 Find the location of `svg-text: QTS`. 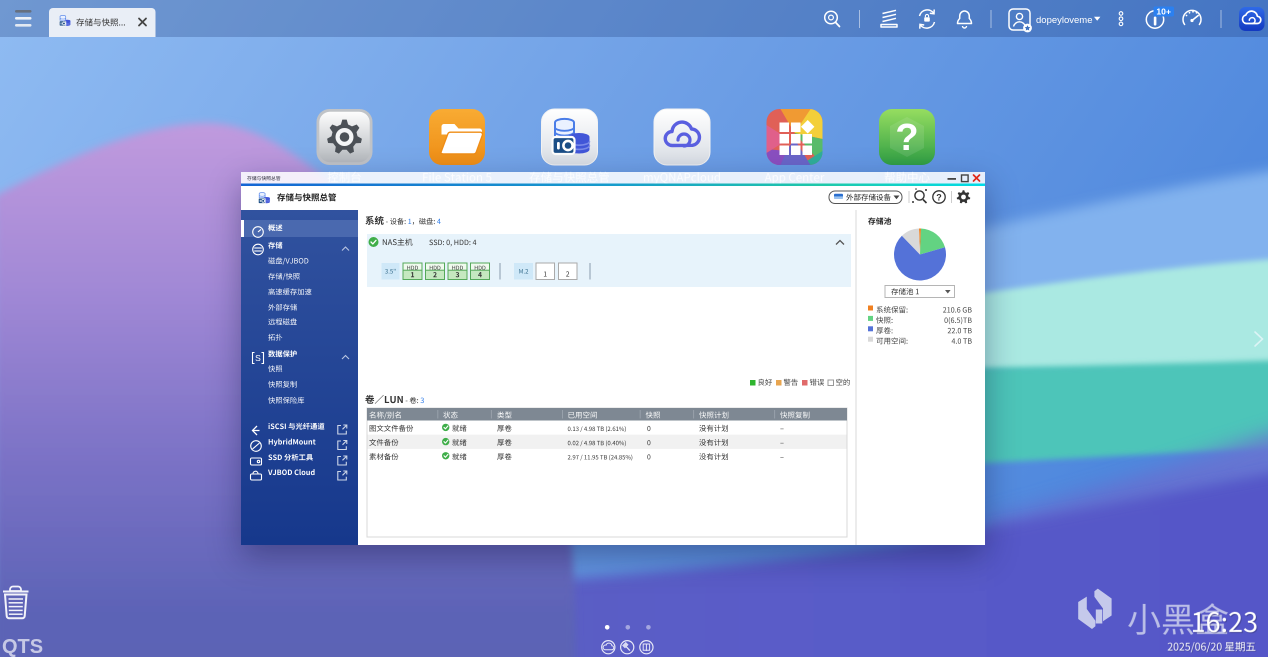

svg-text: QTS is located at coordinates (22, 646).